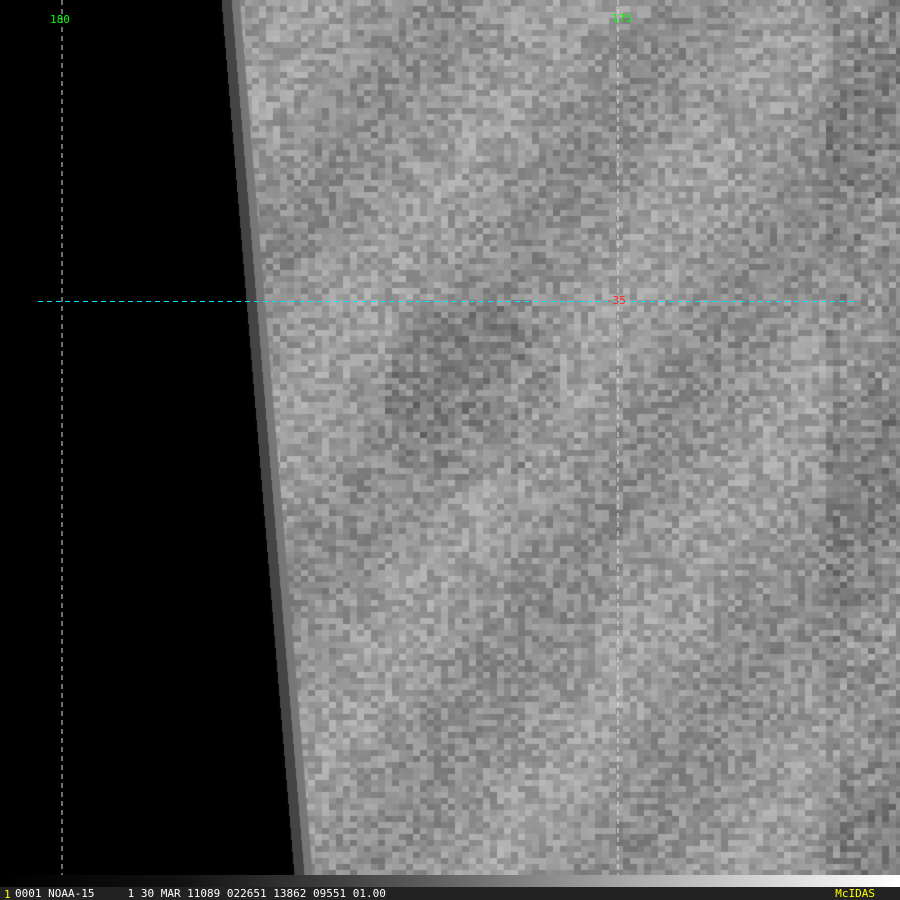 Image resolution: width=900 pixels, height=900 pixels. I want to click on frame-number: 1, so click(7, 894).